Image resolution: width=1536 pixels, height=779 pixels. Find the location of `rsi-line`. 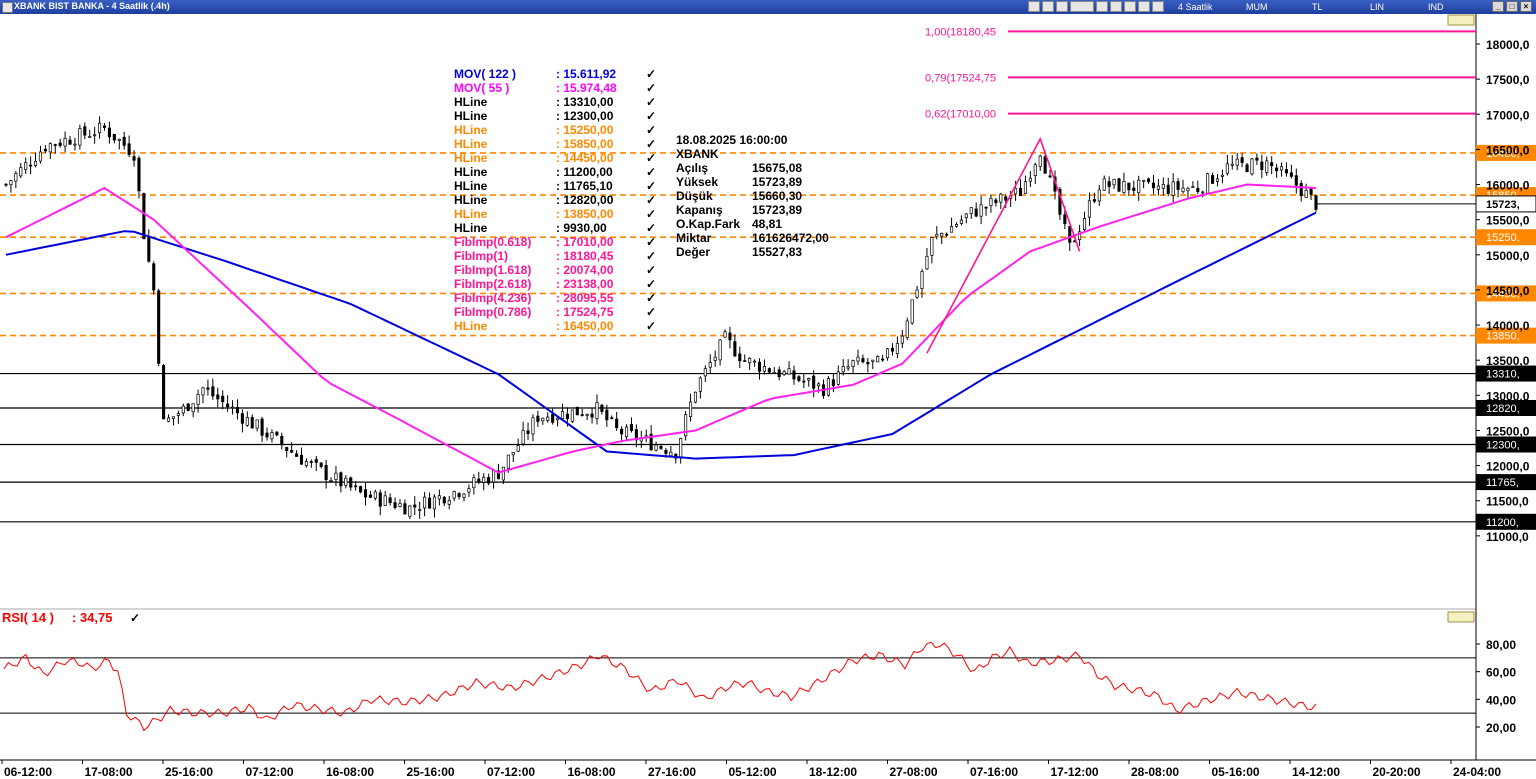

rsi-line is located at coordinates (660, 686).